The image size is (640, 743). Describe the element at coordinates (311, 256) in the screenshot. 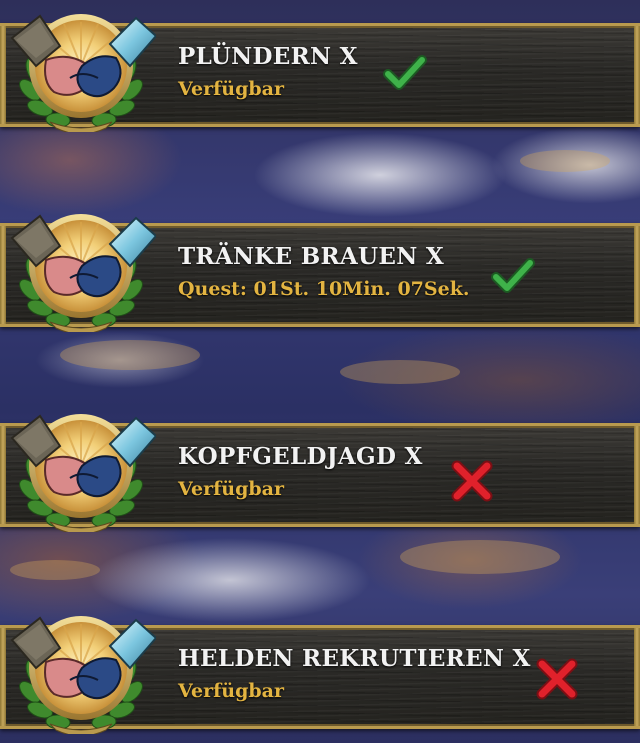

I see `mission-title: TRÄNKE BRAUEN X` at that location.